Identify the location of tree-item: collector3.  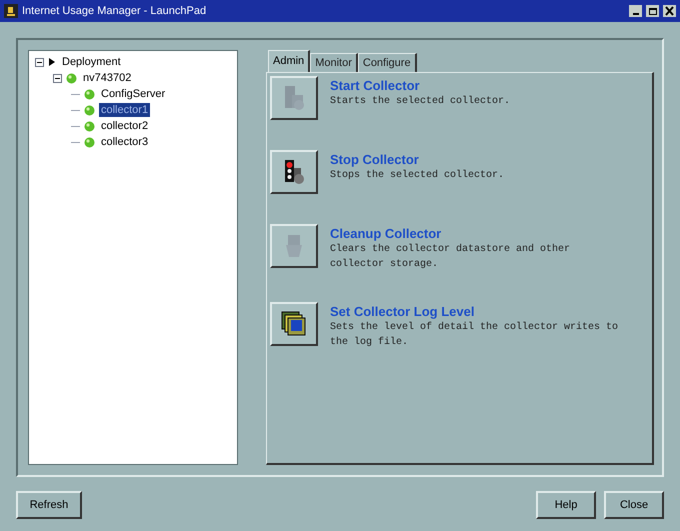
(124, 142).